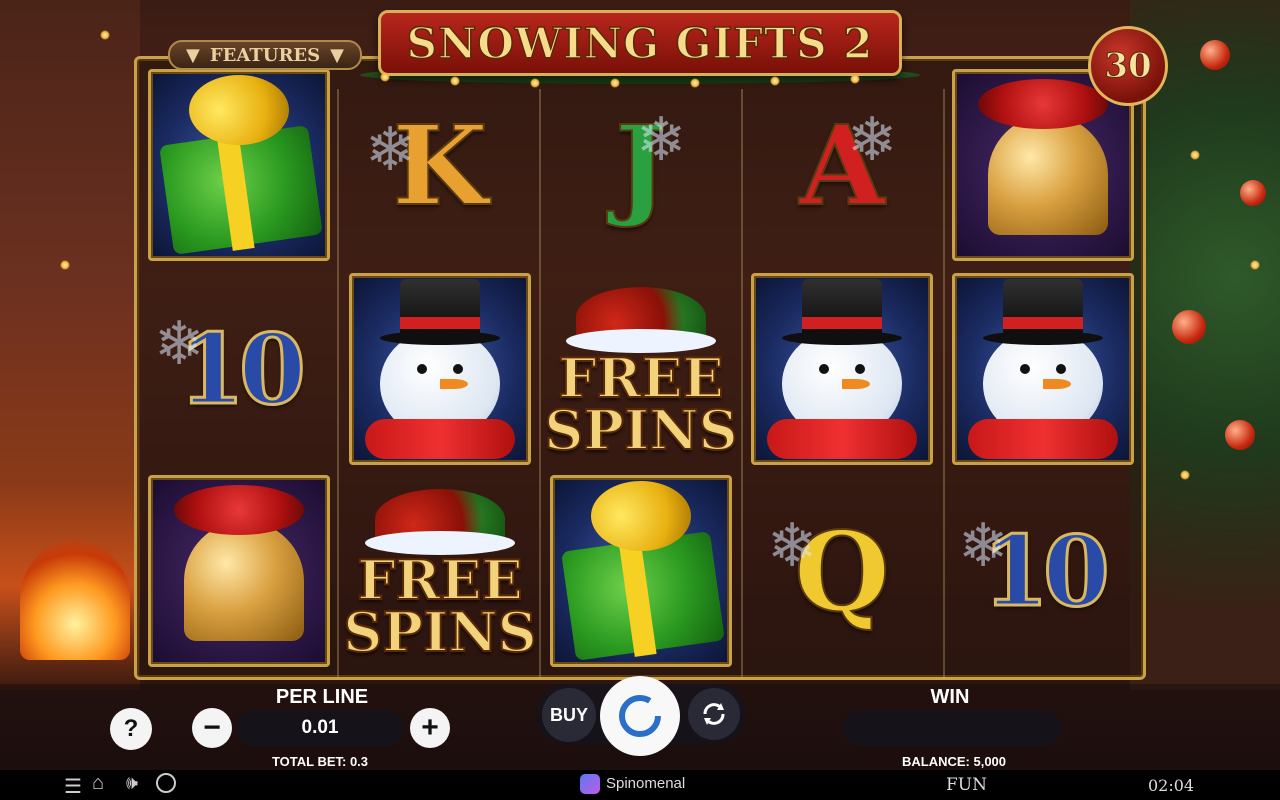  I want to click on lines-badge: 30, so click(1128, 66).